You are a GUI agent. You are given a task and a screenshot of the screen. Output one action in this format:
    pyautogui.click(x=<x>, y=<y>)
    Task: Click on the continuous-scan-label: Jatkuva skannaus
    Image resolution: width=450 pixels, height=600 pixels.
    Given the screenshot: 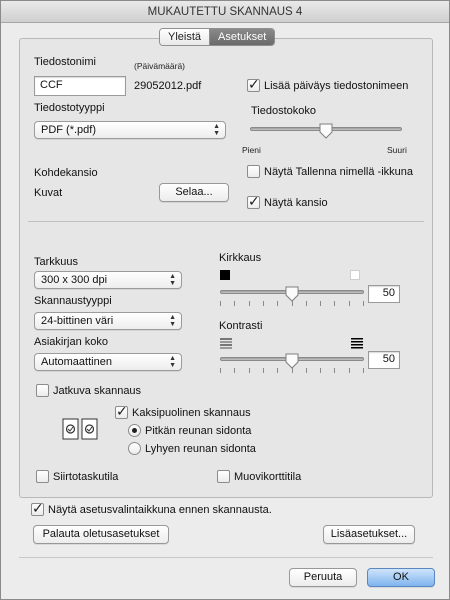 What is the action you would take?
    pyautogui.click(x=97, y=390)
    